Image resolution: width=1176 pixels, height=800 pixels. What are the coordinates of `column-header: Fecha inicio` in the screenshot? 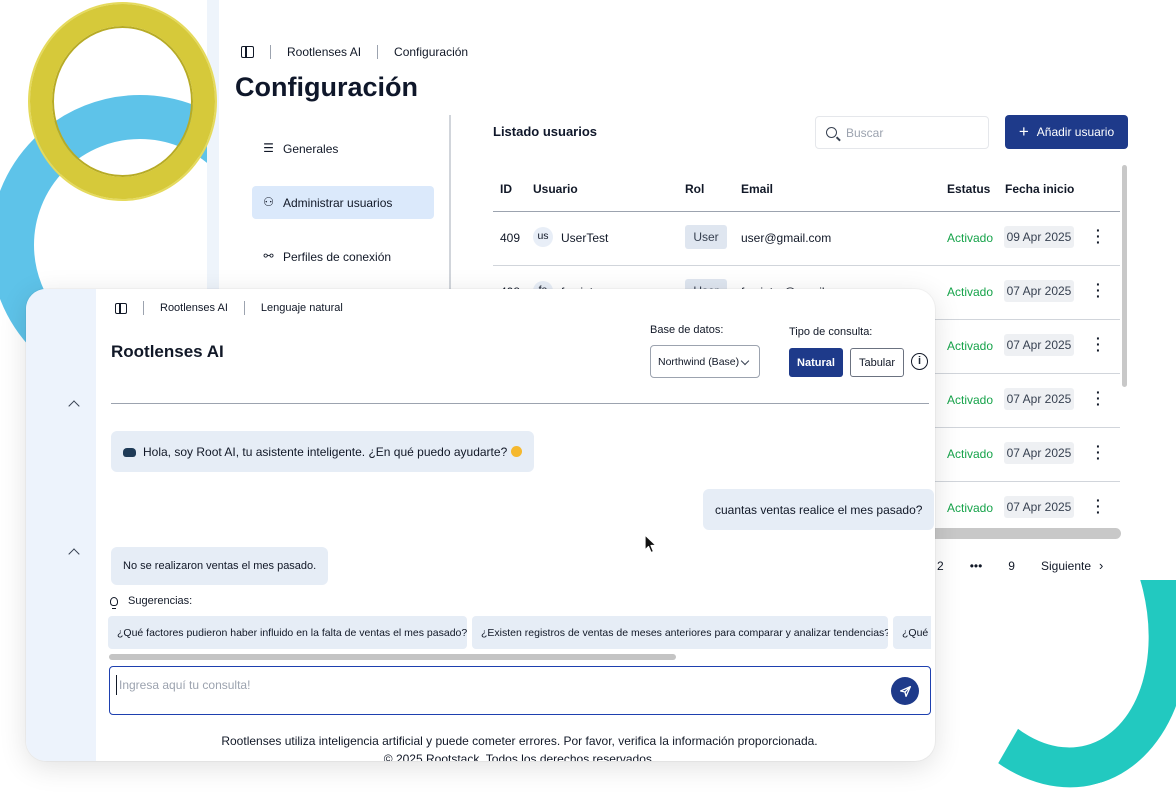 It's located at (1039, 189).